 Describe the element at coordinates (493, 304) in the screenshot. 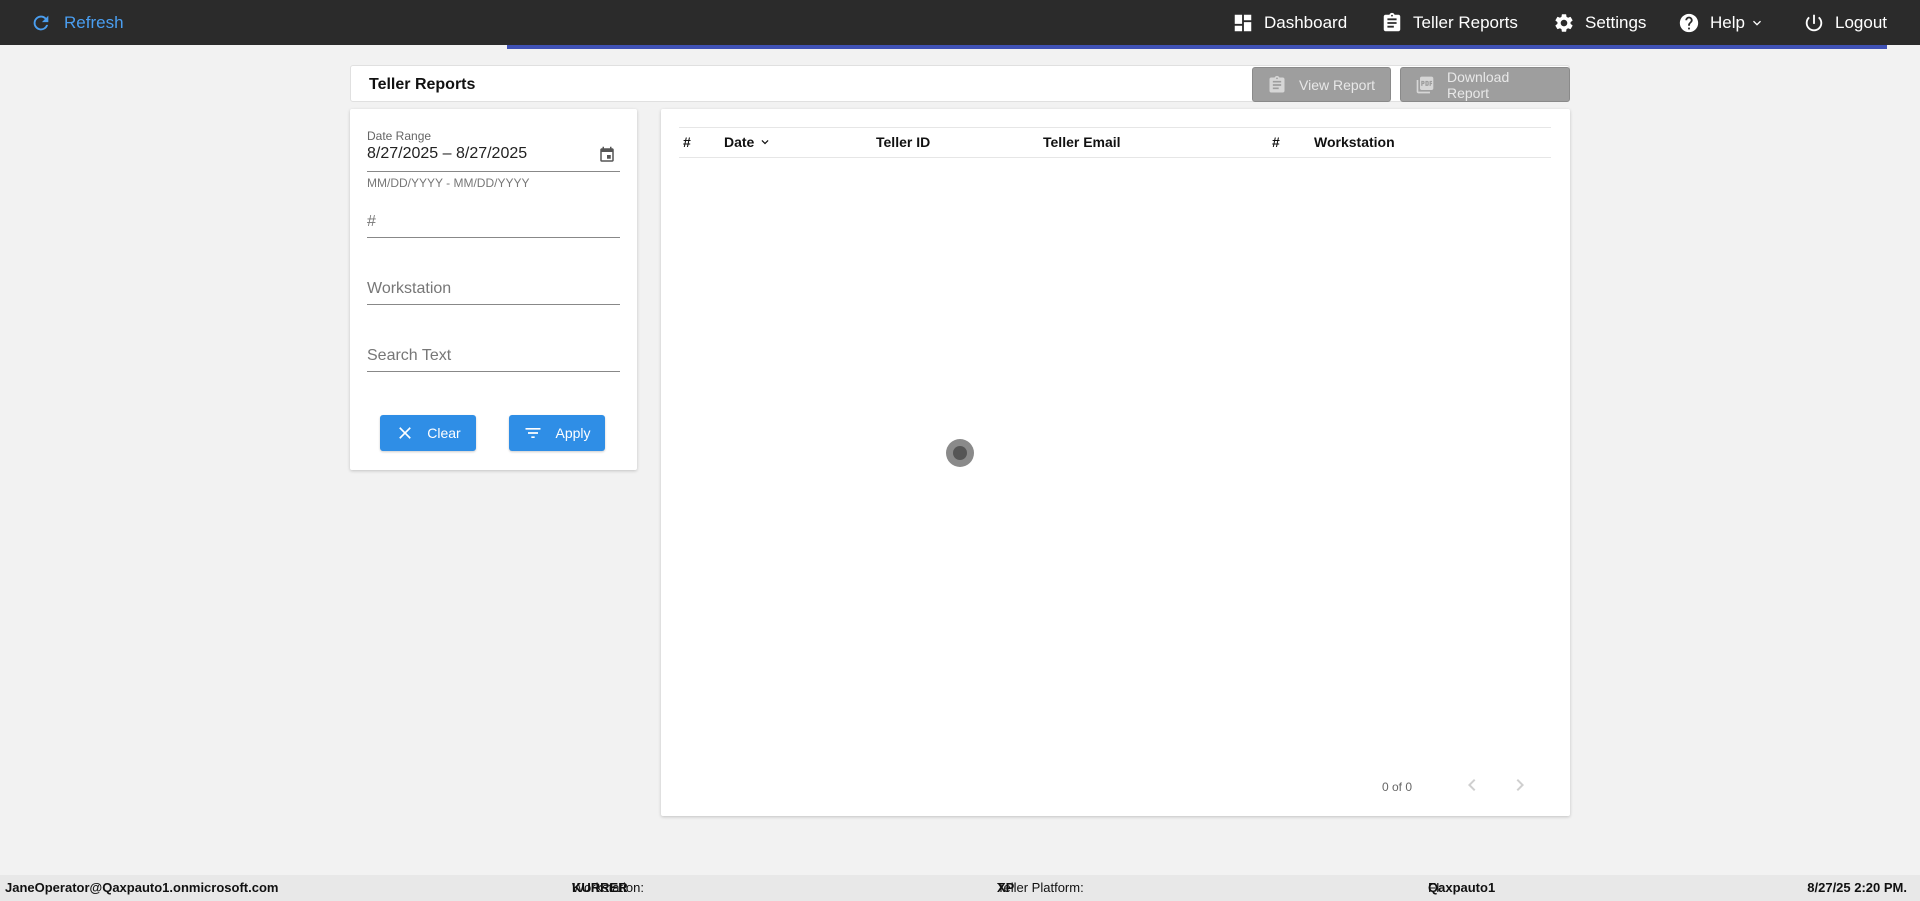

I see `workstation-field-underline` at that location.